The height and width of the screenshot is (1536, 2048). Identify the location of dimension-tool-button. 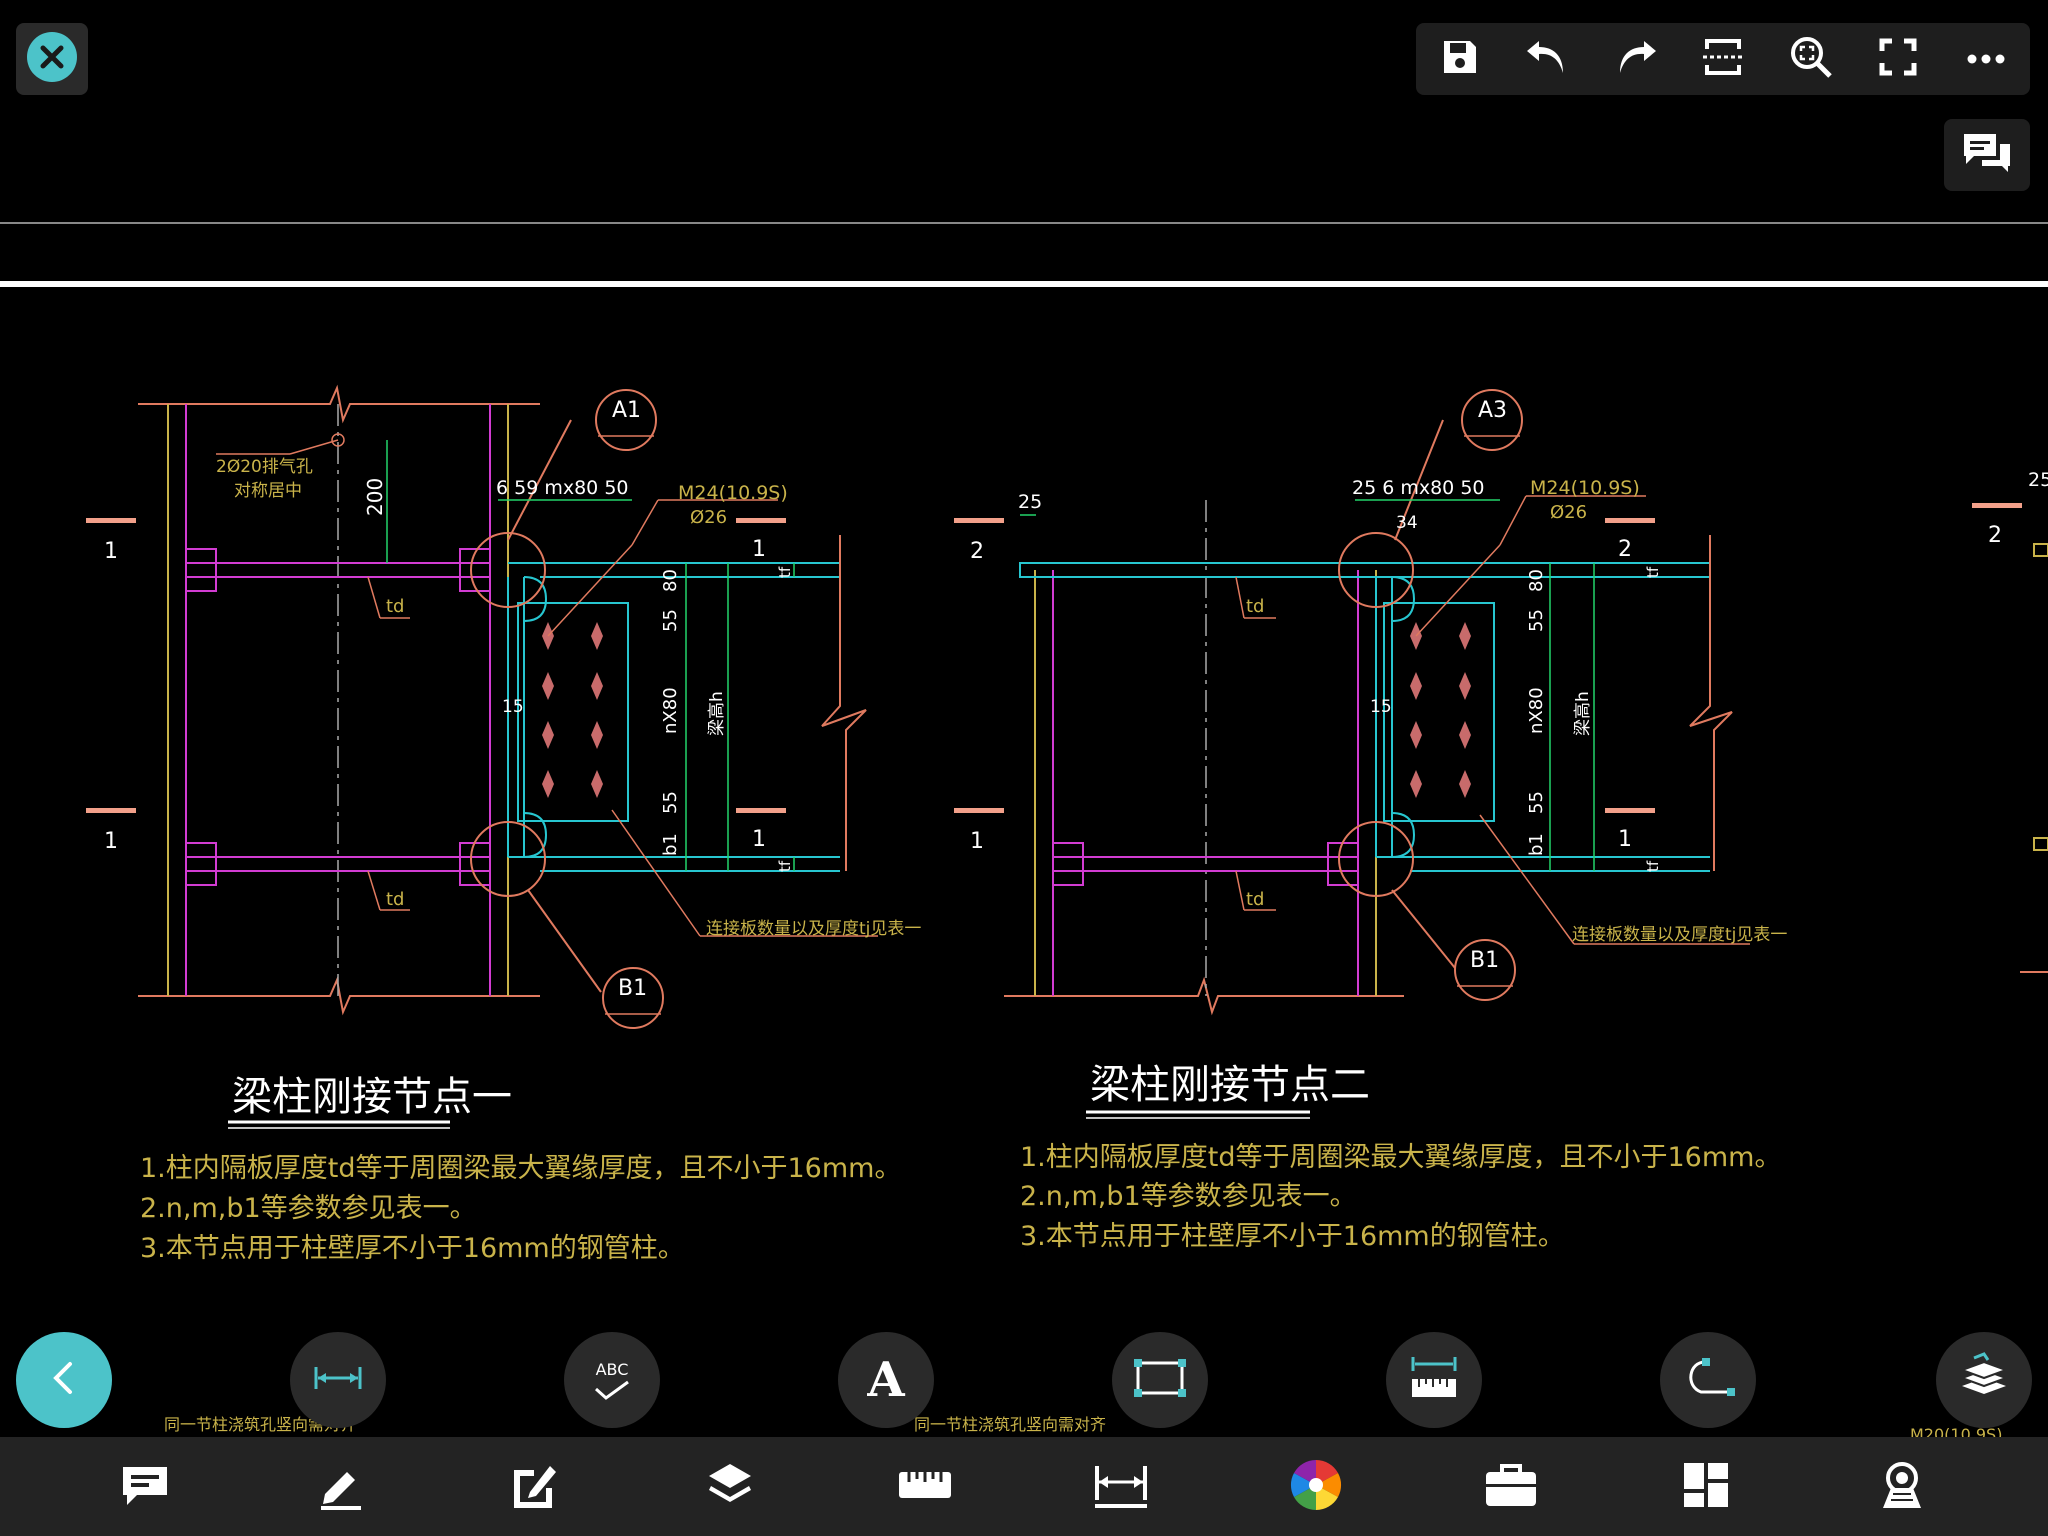
(338, 1380).